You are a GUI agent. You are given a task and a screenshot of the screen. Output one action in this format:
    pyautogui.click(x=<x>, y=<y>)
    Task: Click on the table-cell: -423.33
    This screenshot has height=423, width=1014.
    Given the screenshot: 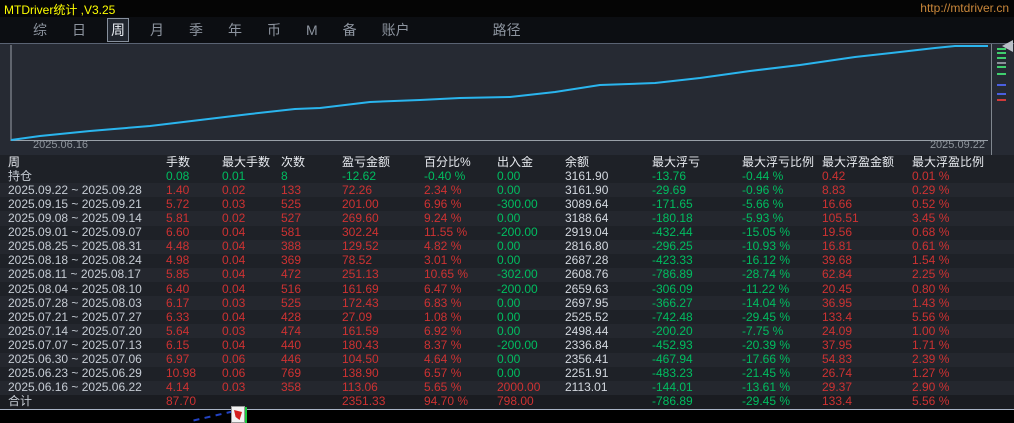 What is the action you would take?
    pyautogui.click(x=672, y=261)
    